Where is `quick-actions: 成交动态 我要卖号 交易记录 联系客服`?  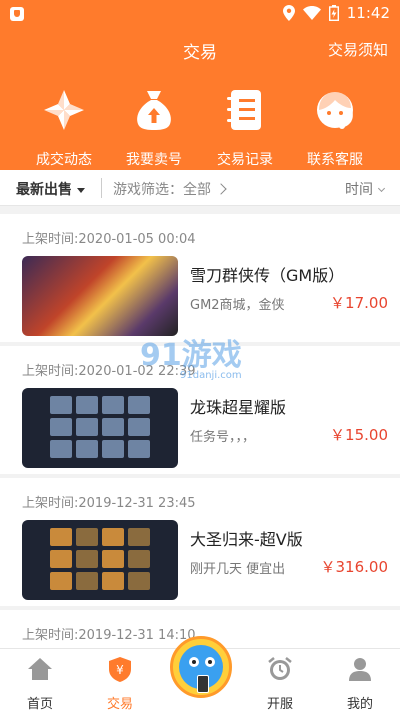 quick-actions: 成交动态 我要卖号 交易记录 联系客服 is located at coordinates (200, 120).